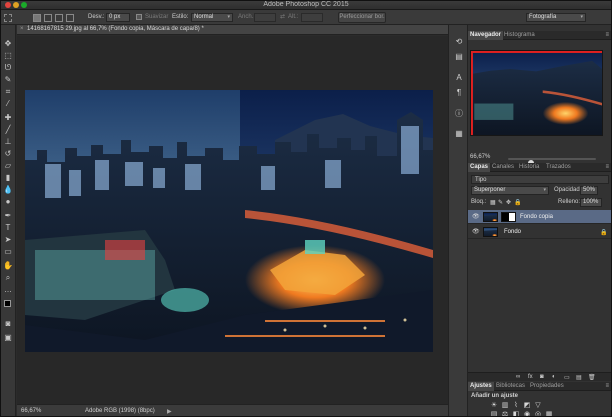 This screenshot has width=612, height=417. What do you see at coordinates (549, 414) in the screenshot?
I see `color-lookup-icon: ▦` at bounding box center [549, 414].